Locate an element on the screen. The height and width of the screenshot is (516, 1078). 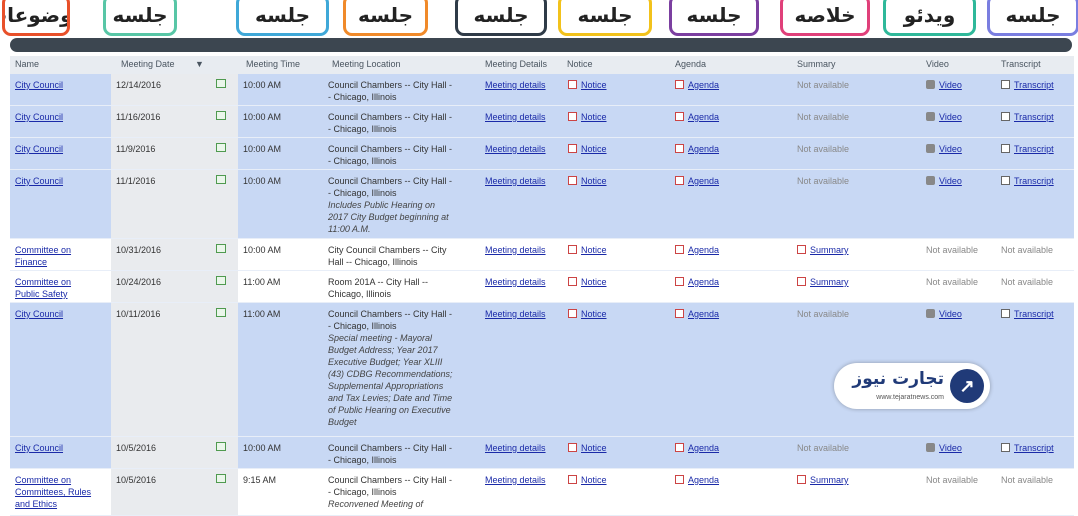
col-meeting-date: Meeting Date is located at coordinates (148, 64).